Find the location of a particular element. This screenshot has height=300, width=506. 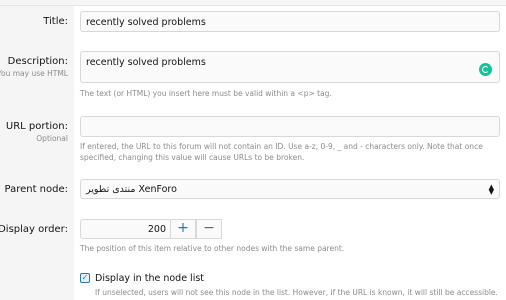

display-in-list-label: Display in the node list is located at coordinates (149, 278).